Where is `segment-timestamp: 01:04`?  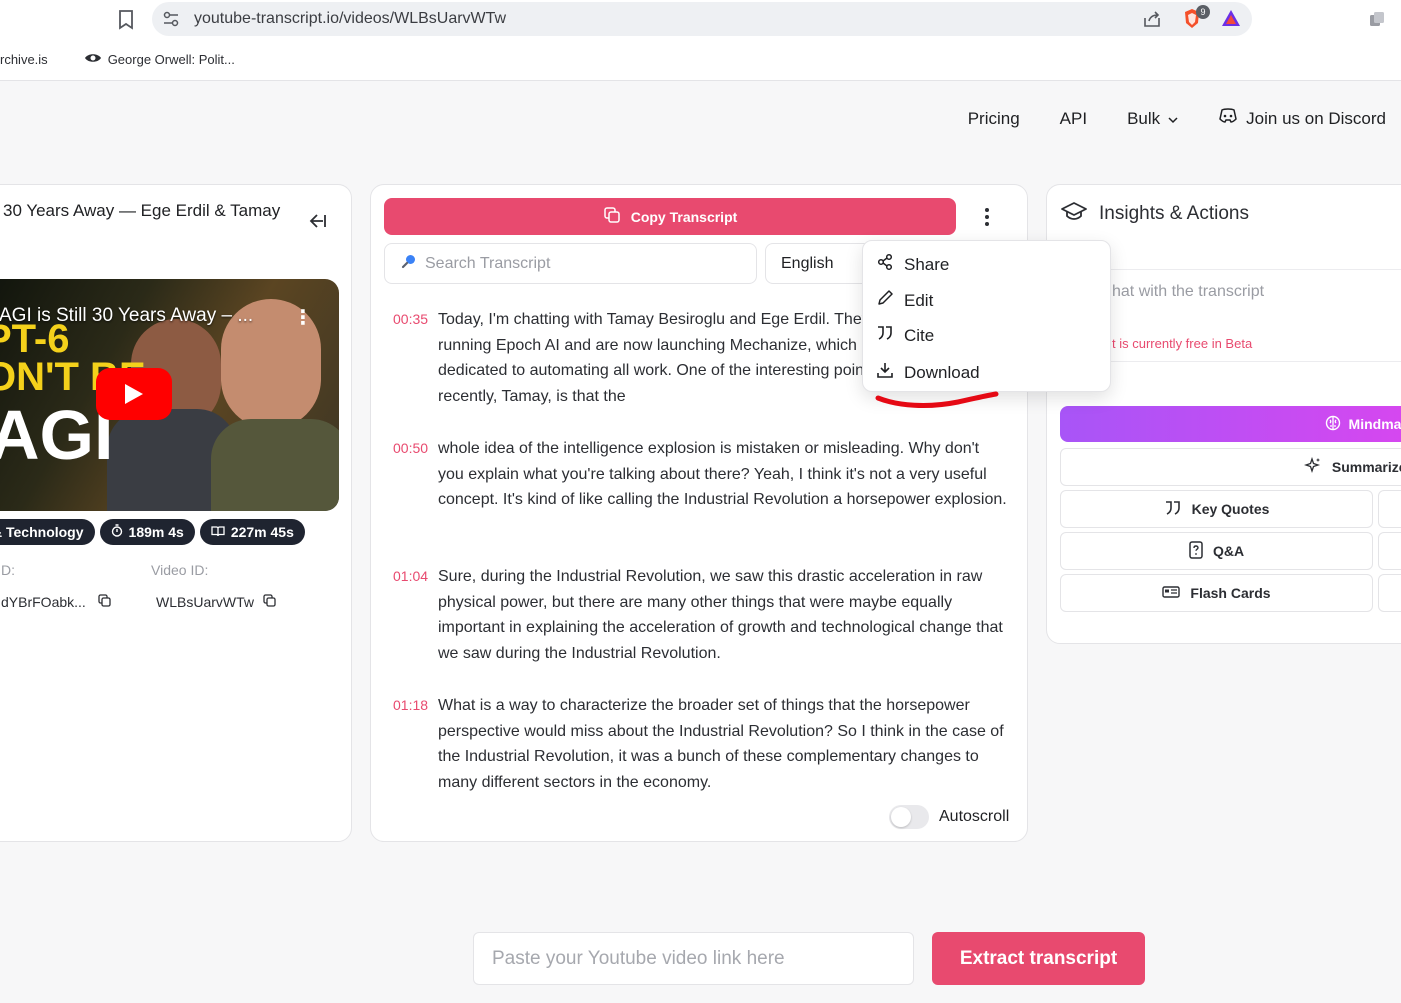 segment-timestamp: 01:04 is located at coordinates (410, 576).